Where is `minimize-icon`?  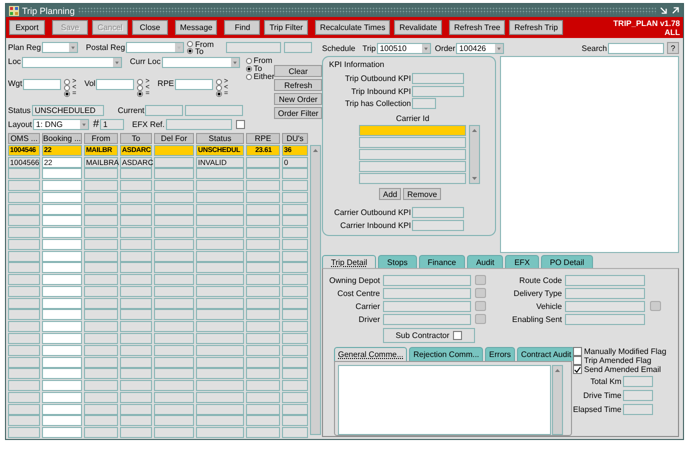 minimize-icon is located at coordinates (663, 10).